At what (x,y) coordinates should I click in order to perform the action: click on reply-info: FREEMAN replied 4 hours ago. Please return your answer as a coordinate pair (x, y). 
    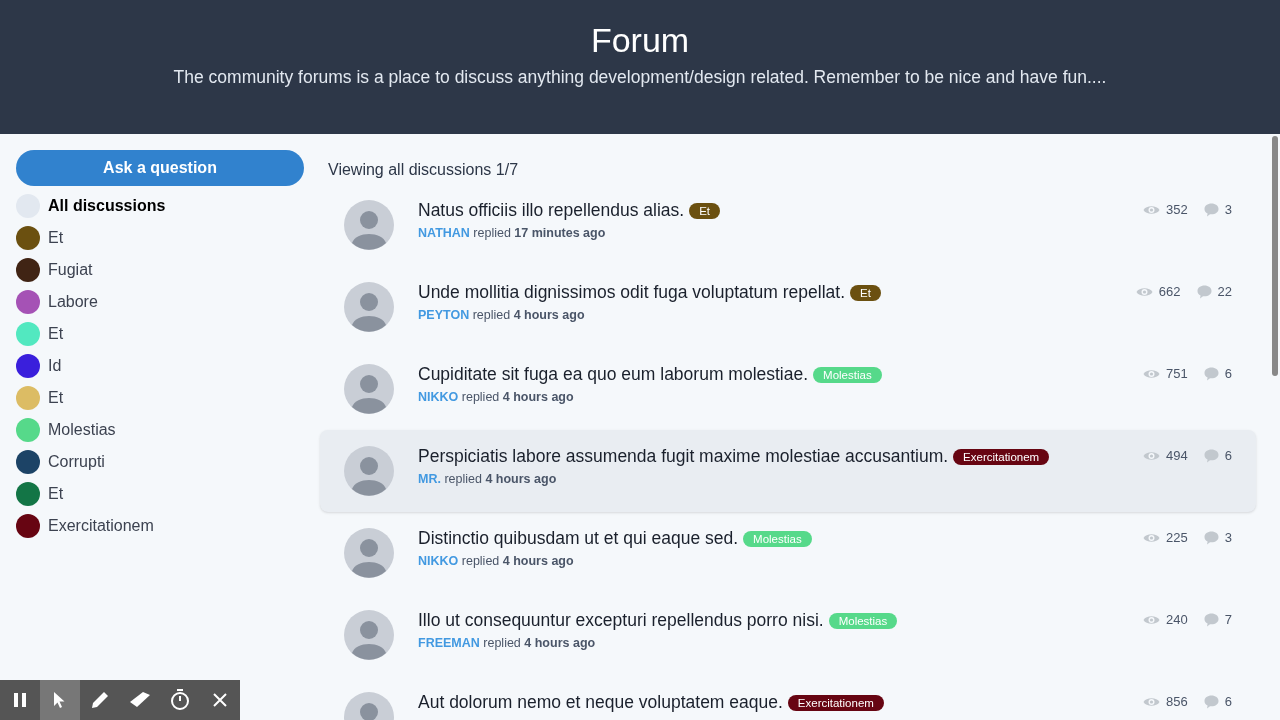
    Looking at the image, I should click on (507, 643).